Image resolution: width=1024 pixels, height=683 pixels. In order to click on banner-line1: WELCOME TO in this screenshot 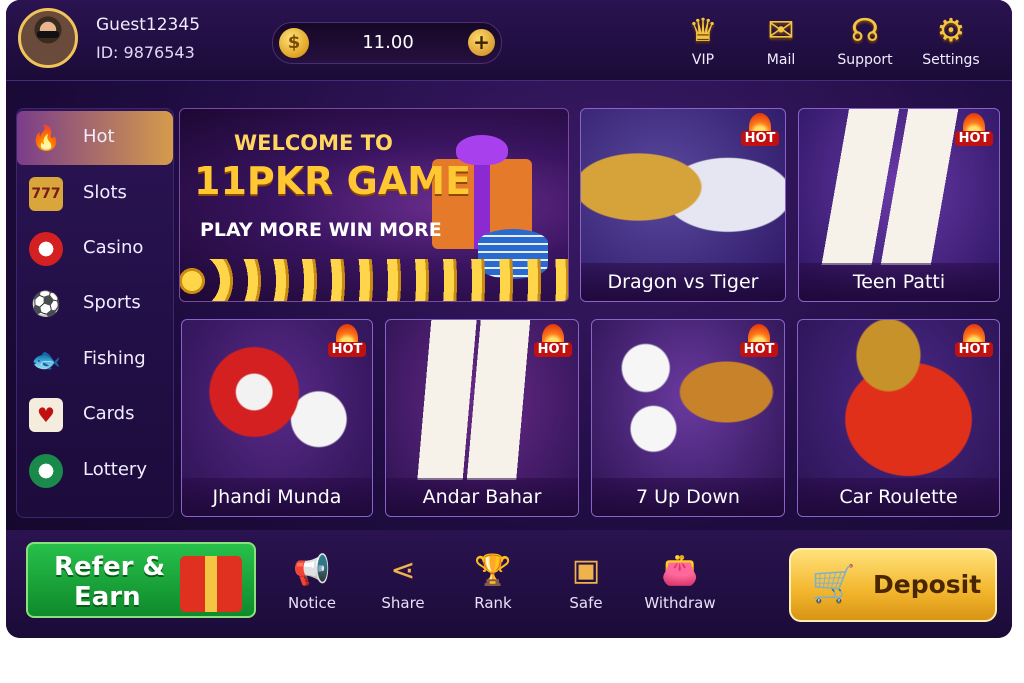, I will do `click(313, 143)`.